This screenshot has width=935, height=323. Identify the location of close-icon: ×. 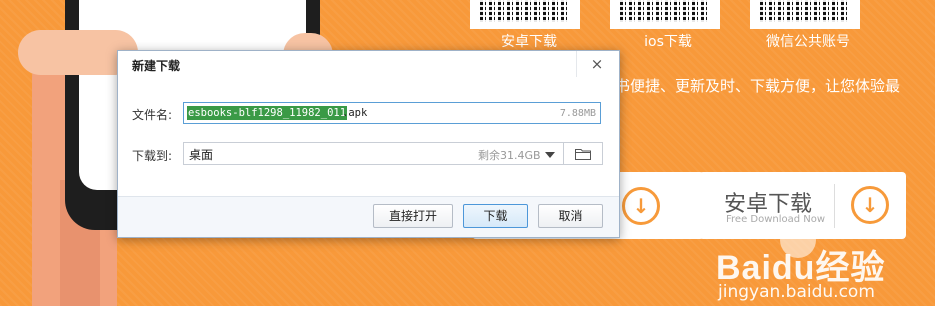
(597, 64).